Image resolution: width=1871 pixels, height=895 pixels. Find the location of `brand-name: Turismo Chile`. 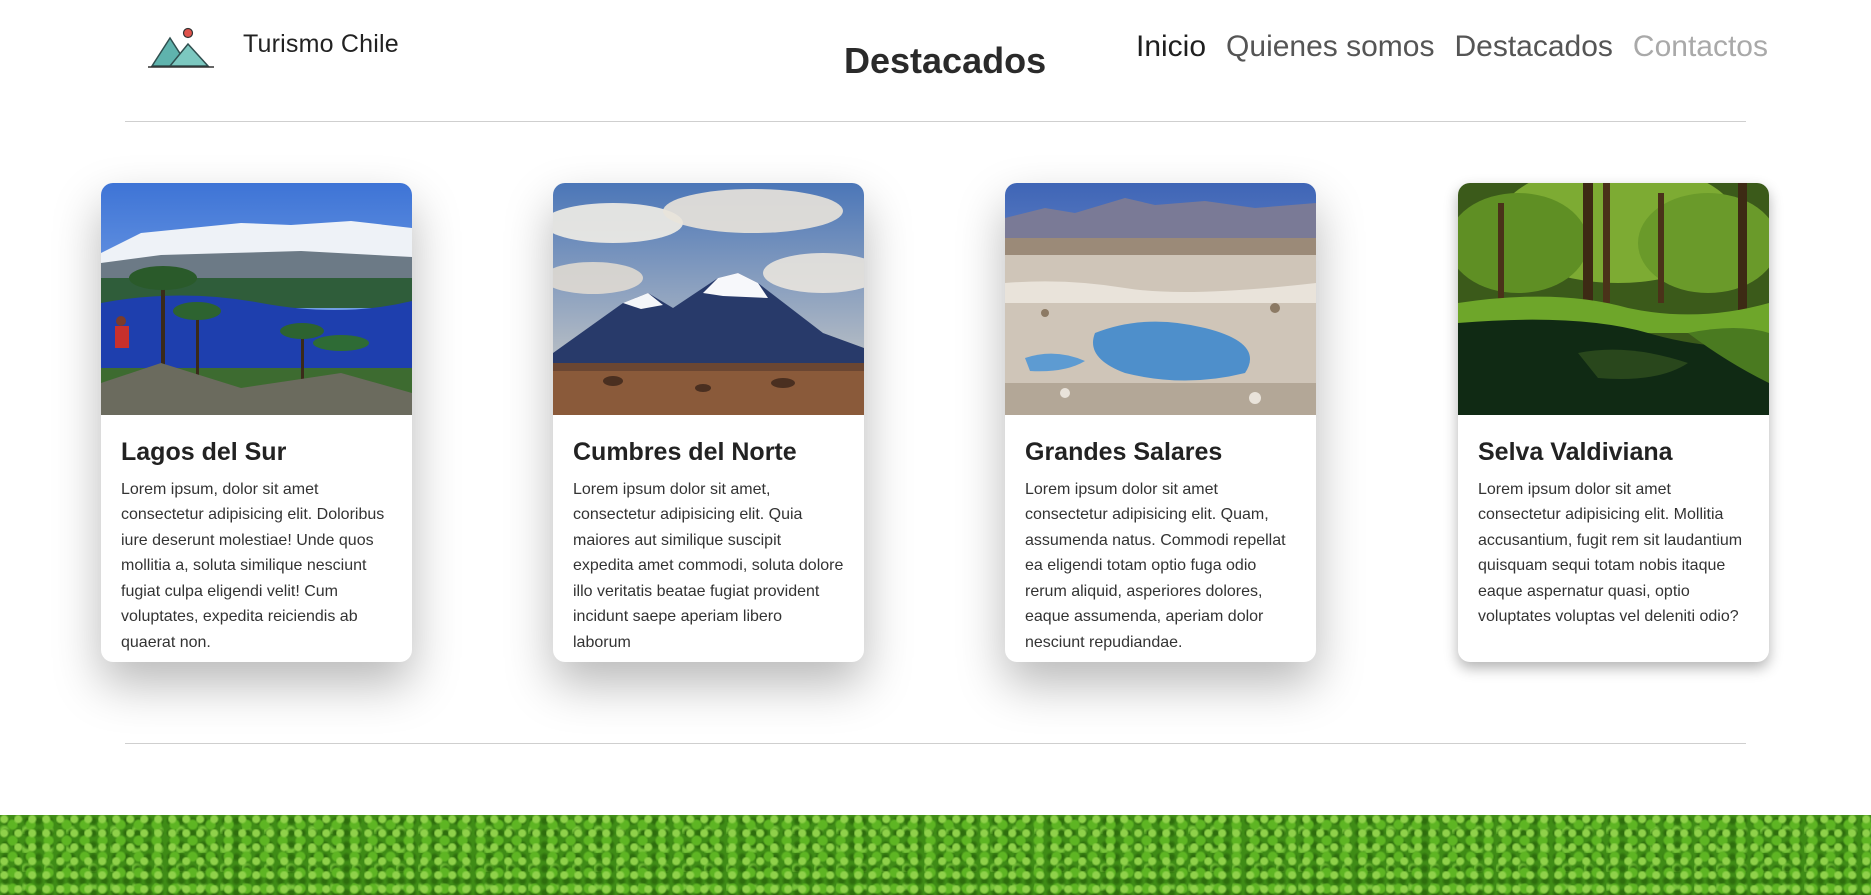

brand-name: Turismo Chile is located at coordinates (321, 44).